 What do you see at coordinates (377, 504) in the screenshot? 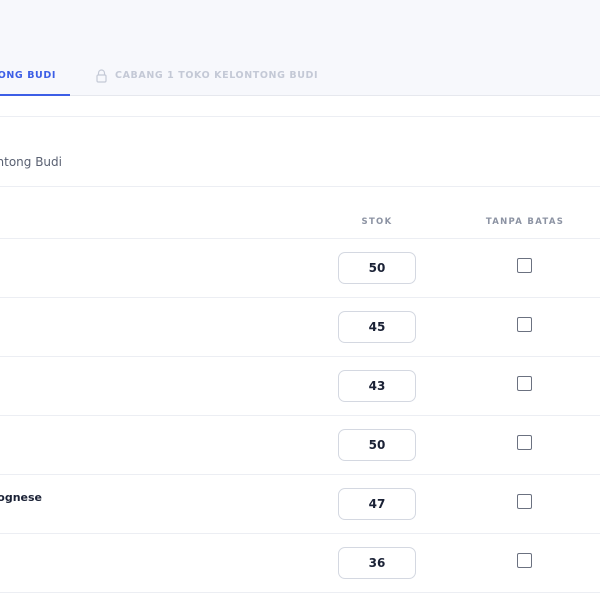
I see `stock-input: 47` at bounding box center [377, 504].